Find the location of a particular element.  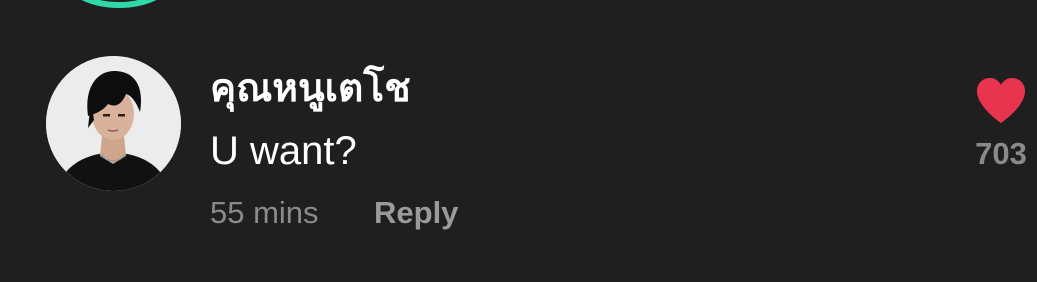

avatar-photo is located at coordinates (113, 123).